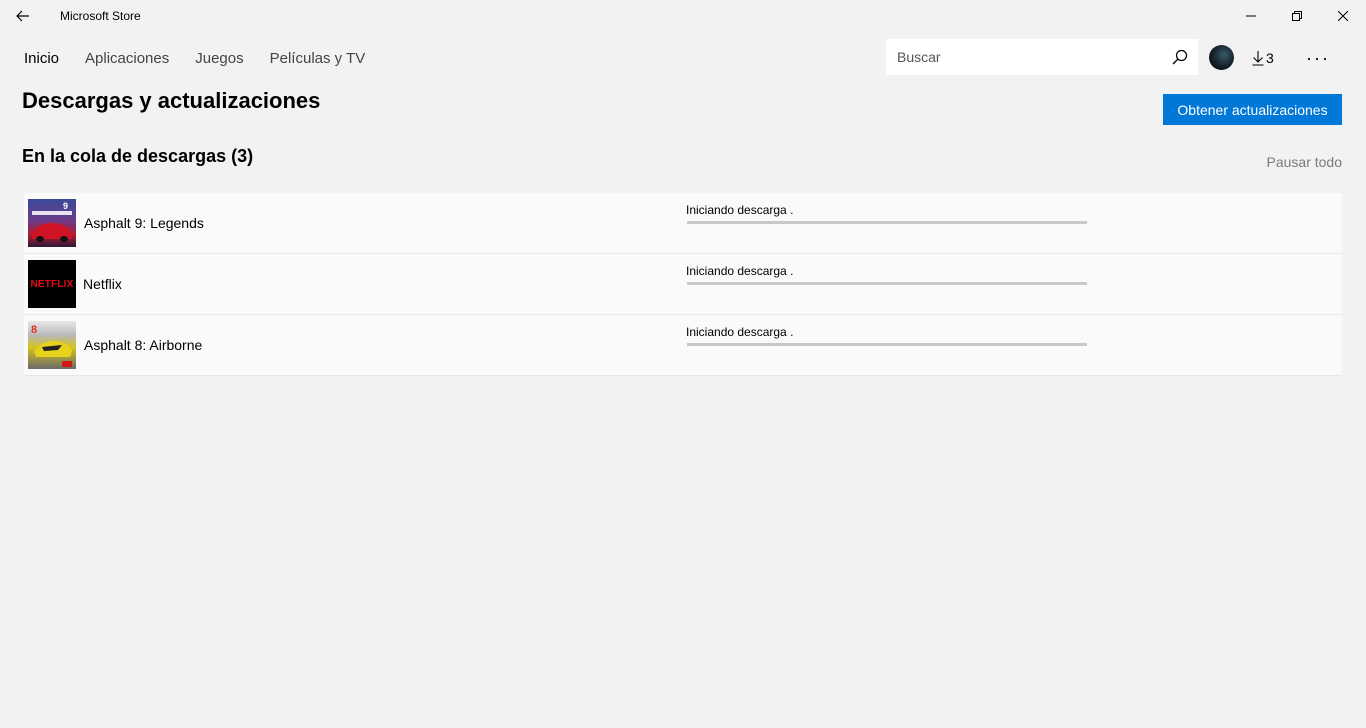 The height and width of the screenshot is (728, 1366). I want to click on minimize-icon, so click(1251, 16).